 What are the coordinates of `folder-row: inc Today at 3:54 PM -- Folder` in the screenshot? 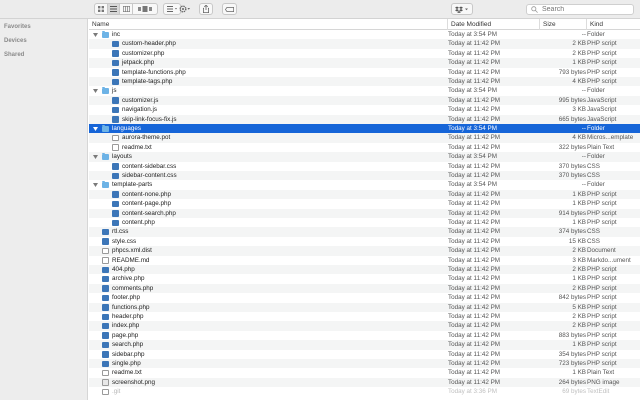 It's located at (364, 34).